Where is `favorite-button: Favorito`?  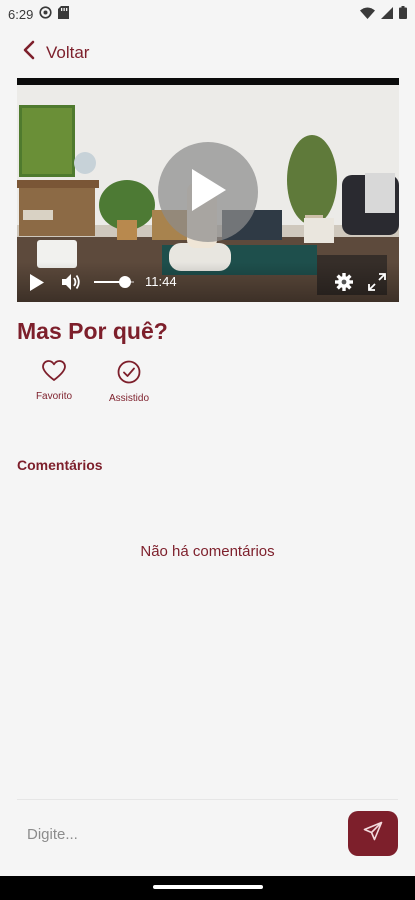 favorite-button: Favorito is located at coordinates (54, 381).